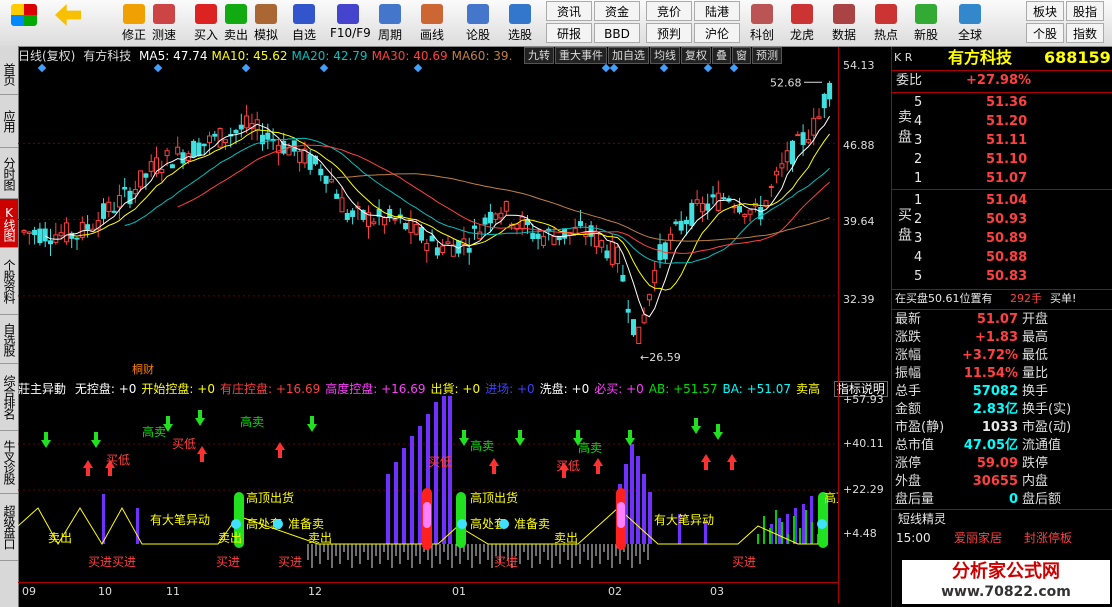 The height and width of the screenshot is (607, 1112). What do you see at coordinates (68, 23) in the screenshot?
I see `back-button` at bounding box center [68, 23].